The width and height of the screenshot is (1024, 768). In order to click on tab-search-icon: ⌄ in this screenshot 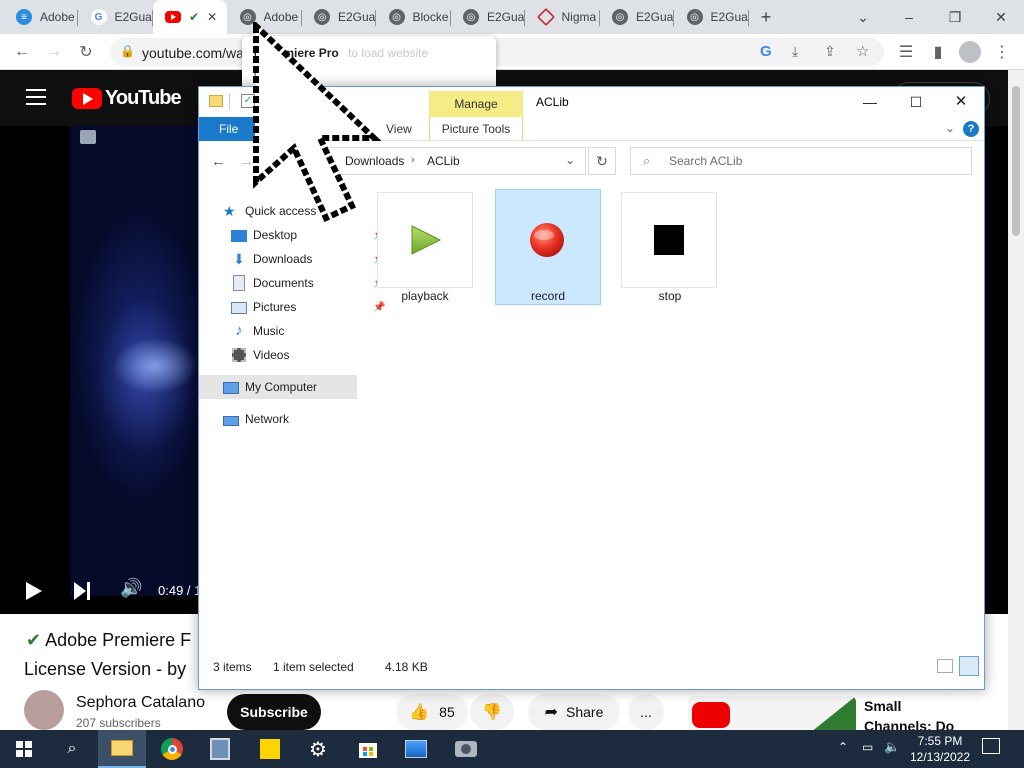, I will do `click(863, 17)`.